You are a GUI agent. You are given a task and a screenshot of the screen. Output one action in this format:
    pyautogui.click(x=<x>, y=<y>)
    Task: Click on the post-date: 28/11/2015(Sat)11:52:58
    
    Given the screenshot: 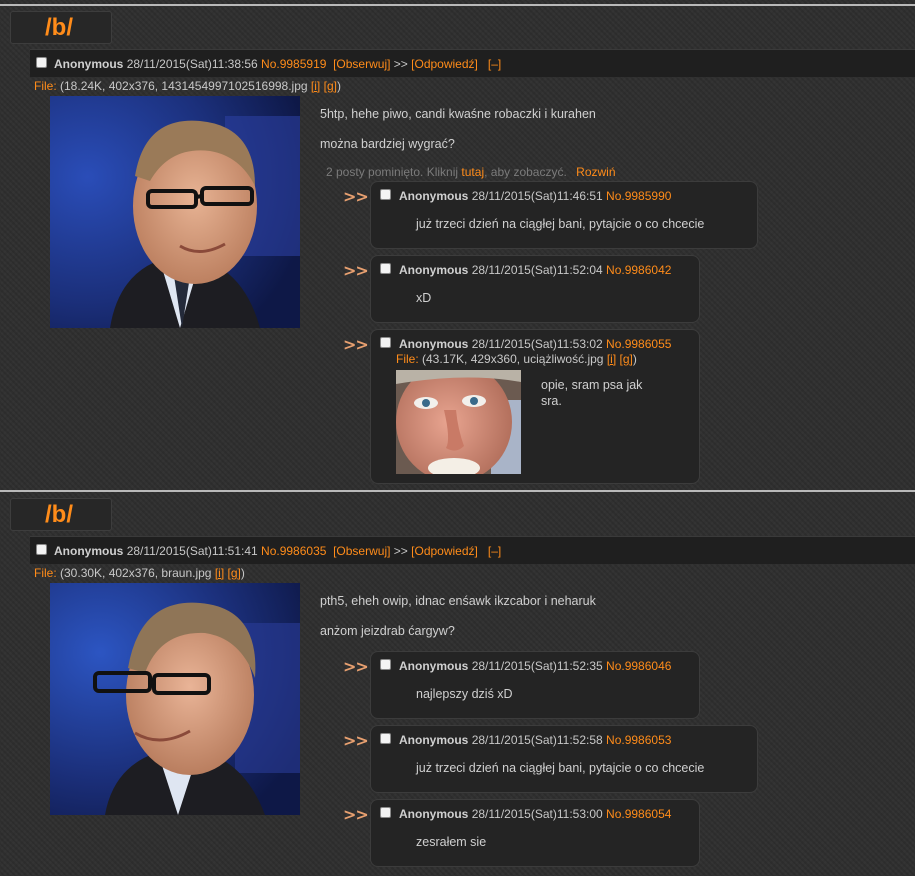 What is the action you would take?
    pyautogui.click(x=537, y=740)
    